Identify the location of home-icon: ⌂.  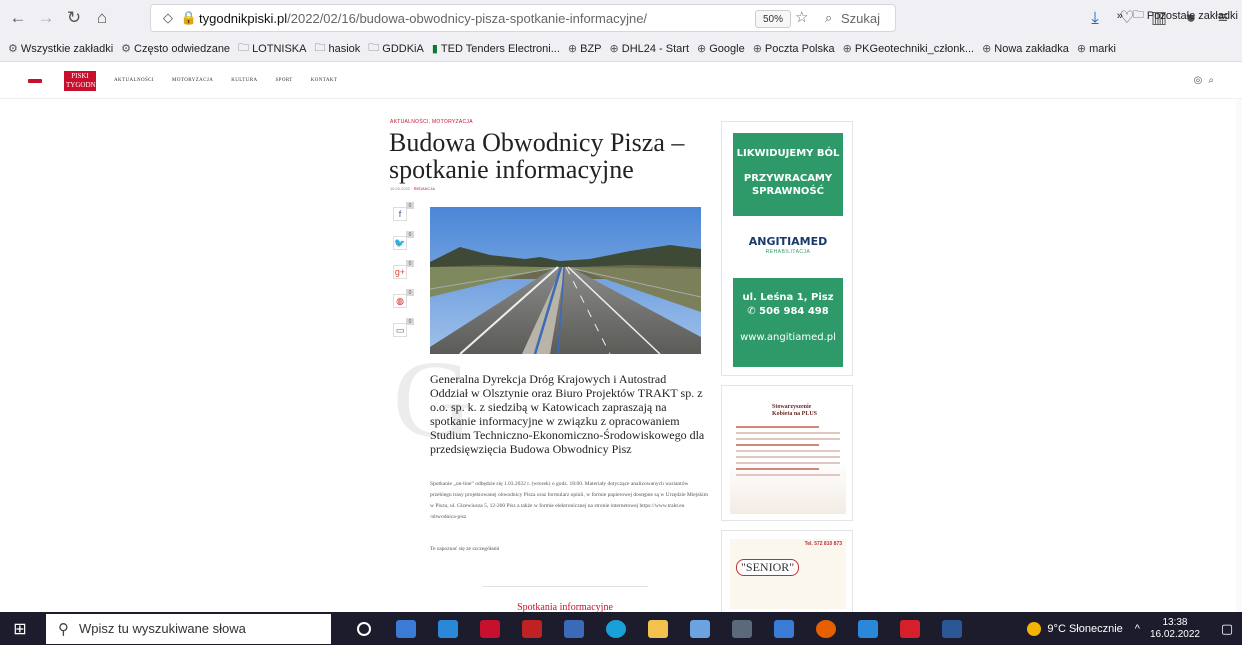
(102, 18).